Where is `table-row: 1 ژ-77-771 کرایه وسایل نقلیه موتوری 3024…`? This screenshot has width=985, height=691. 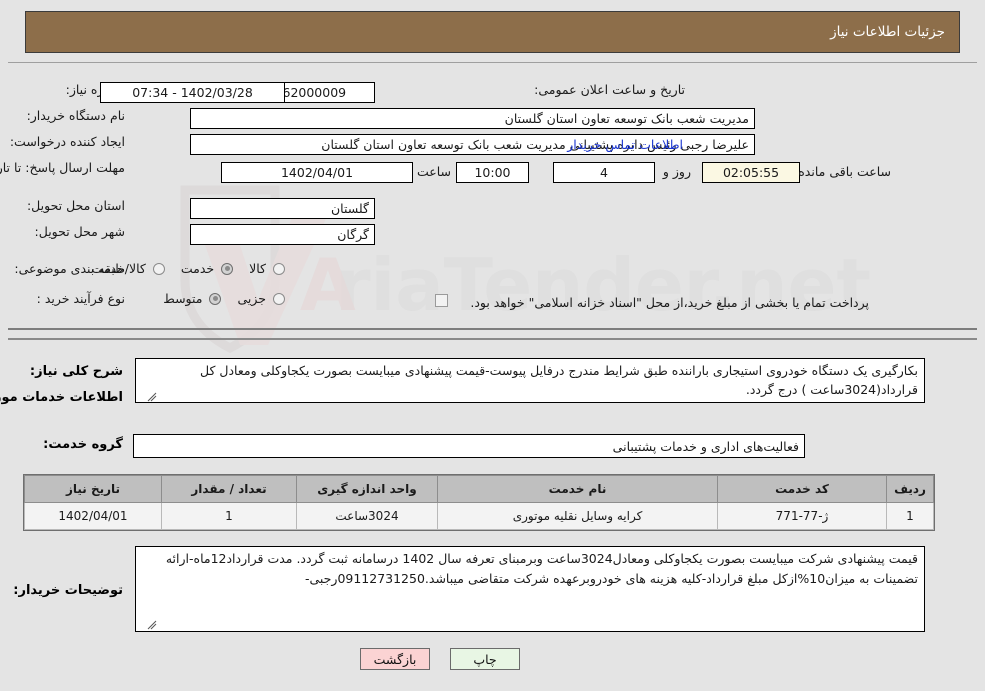 table-row: 1 ژ-77-771 کرایه وسایل نقلیه موتوری 3024… is located at coordinates (479, 516).